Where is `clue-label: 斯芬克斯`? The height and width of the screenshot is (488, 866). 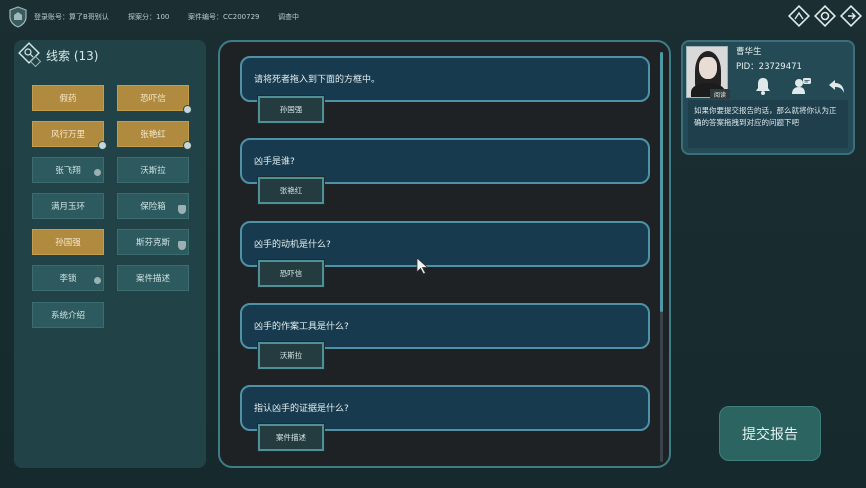 clue-label: 斯芬克斯 is located at coordinates (152, 243).